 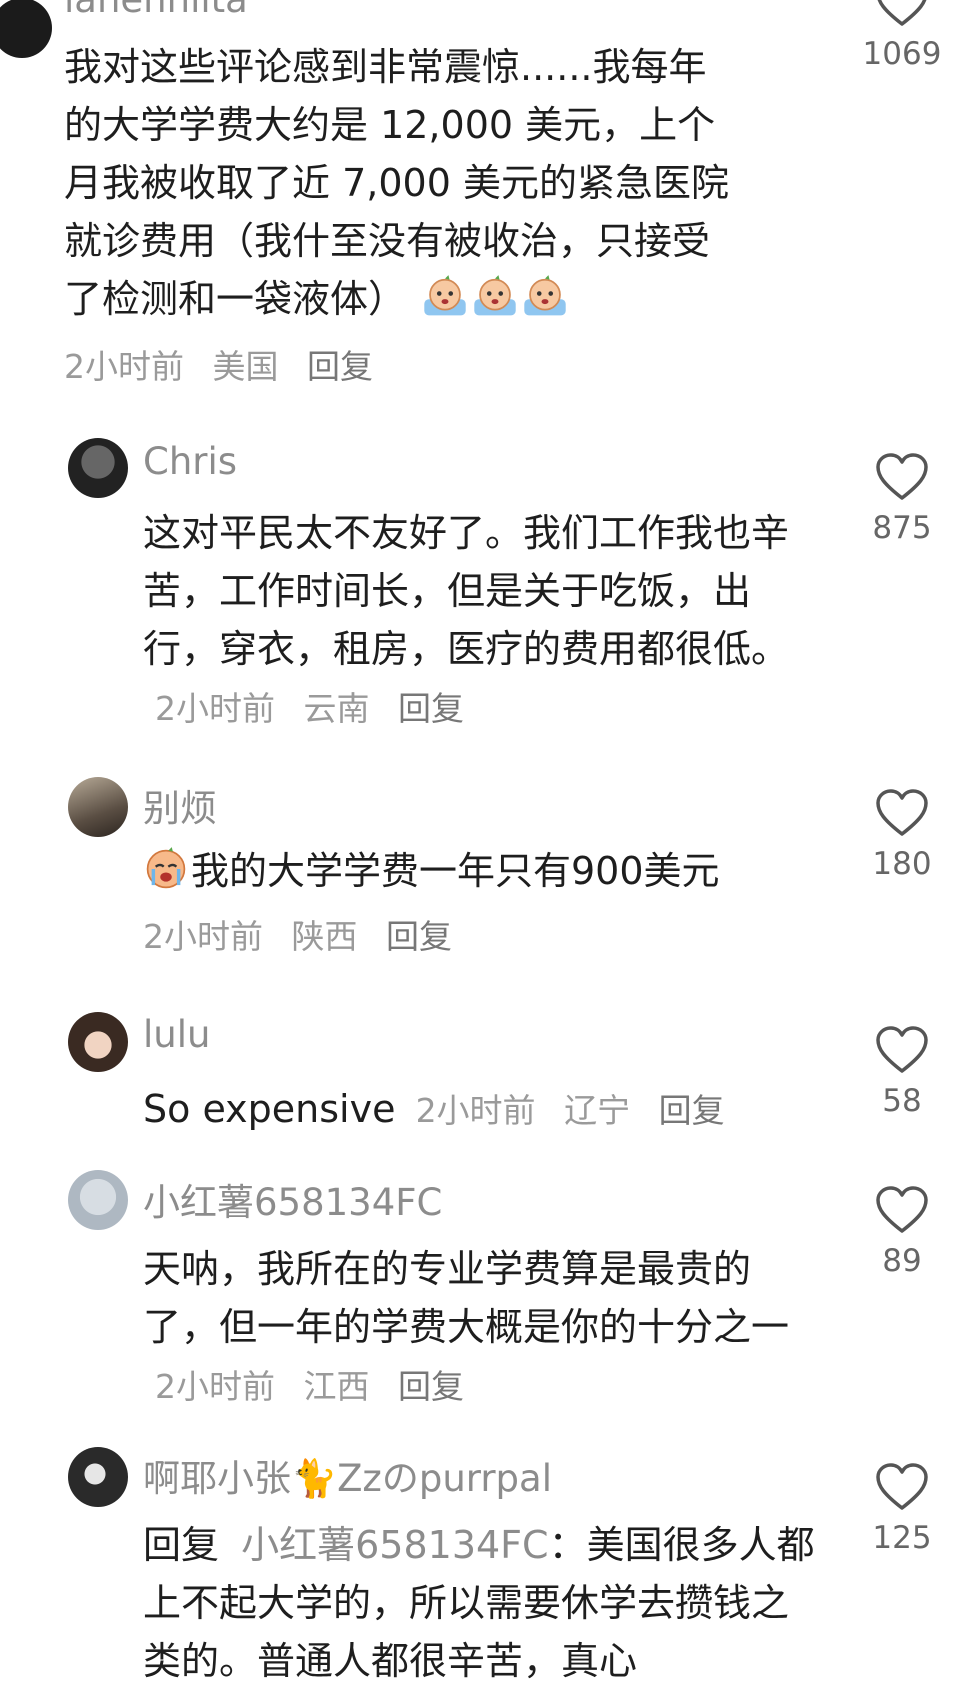 I want to click on comment-username: 别烦, so click(x=180, y=805).